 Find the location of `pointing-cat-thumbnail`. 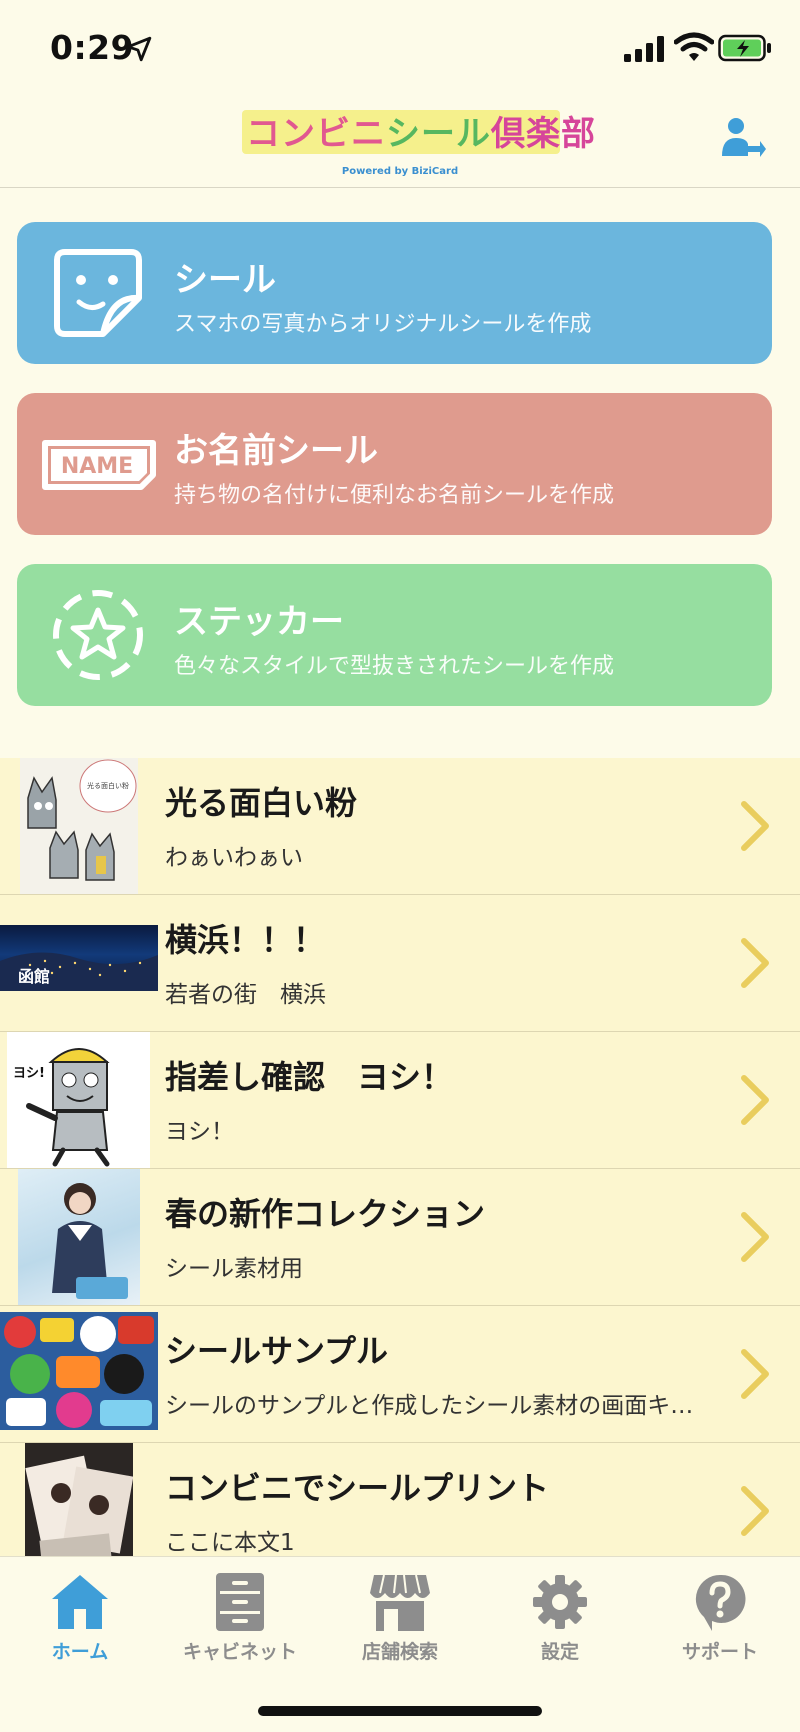

pointing-cat-thumbnail is located at coordinates (68, 1107).